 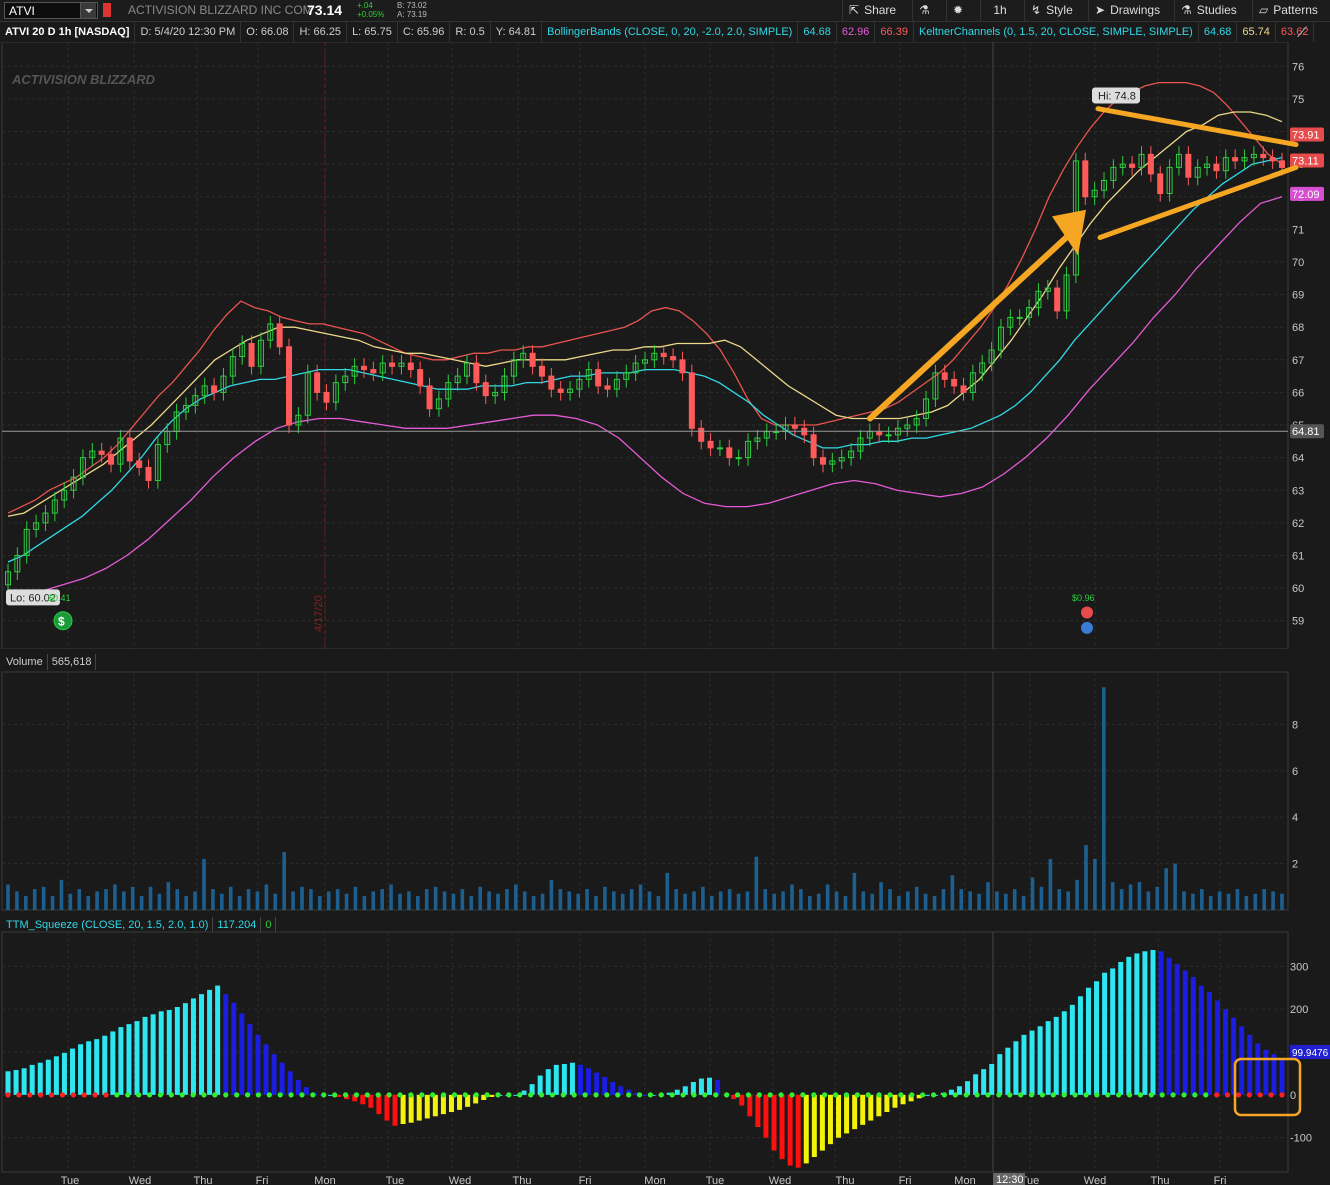 What do you see at coordinates (1298, 459) in the screenshot?
I see `price-tick-label: 64` at bounding box center [1298, 459].